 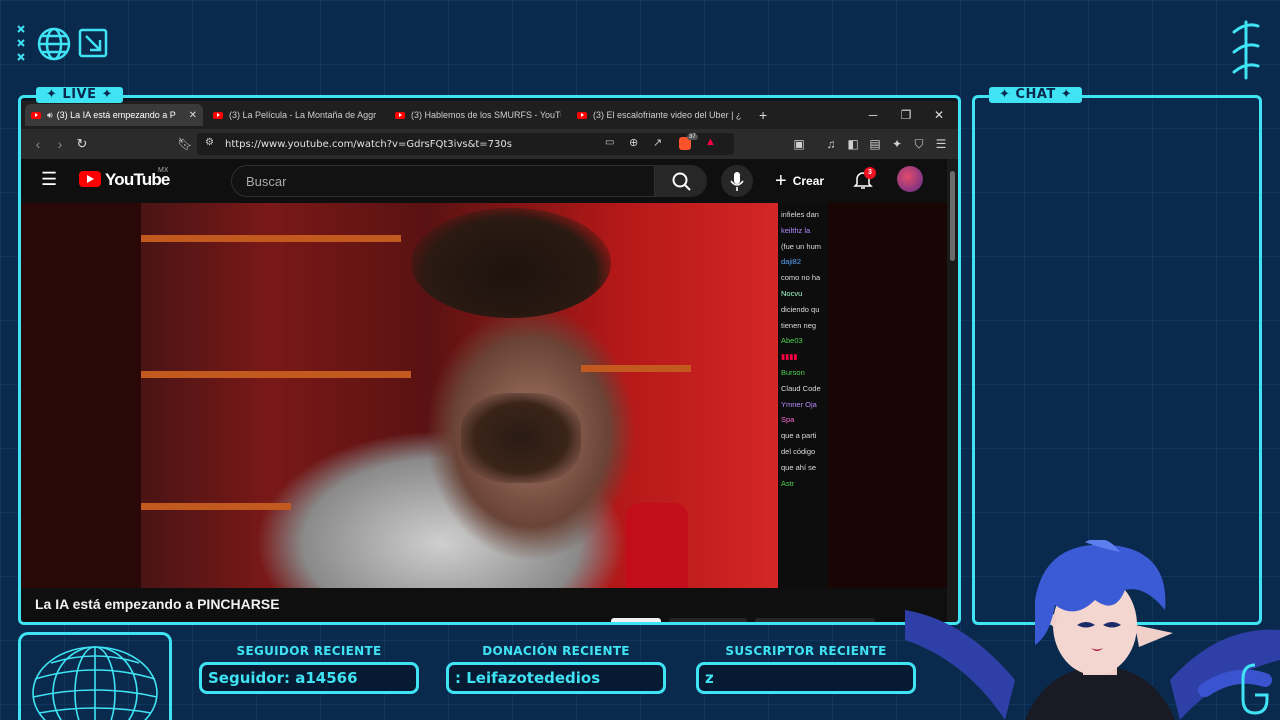 I want to click on chat-line: Spa, so click(x=788, y=420).